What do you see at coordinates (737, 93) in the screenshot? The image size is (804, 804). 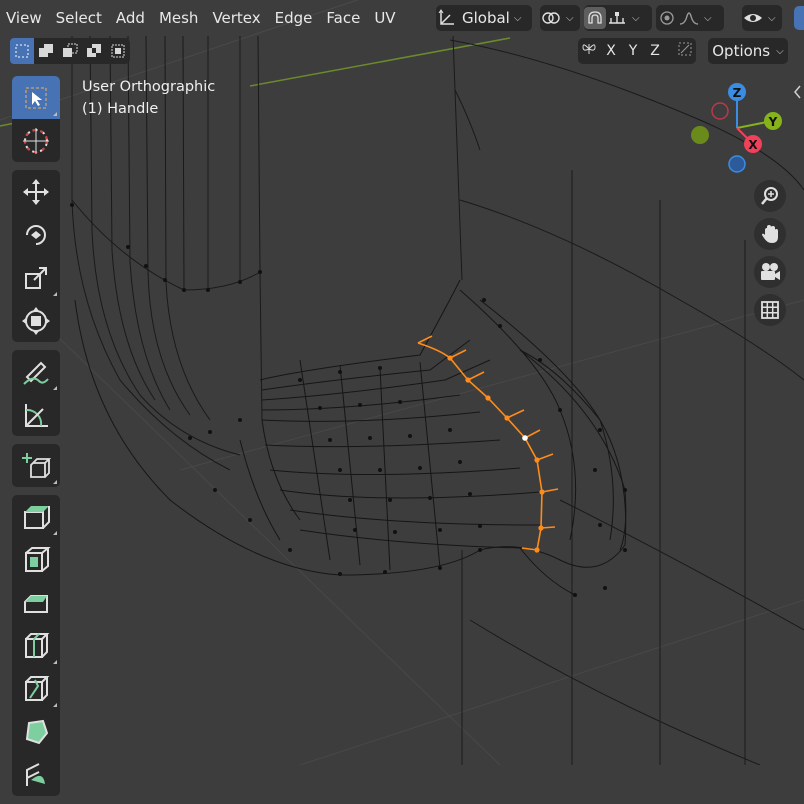 I see `z-axis-label: Z` at bounding box center [737, 93].